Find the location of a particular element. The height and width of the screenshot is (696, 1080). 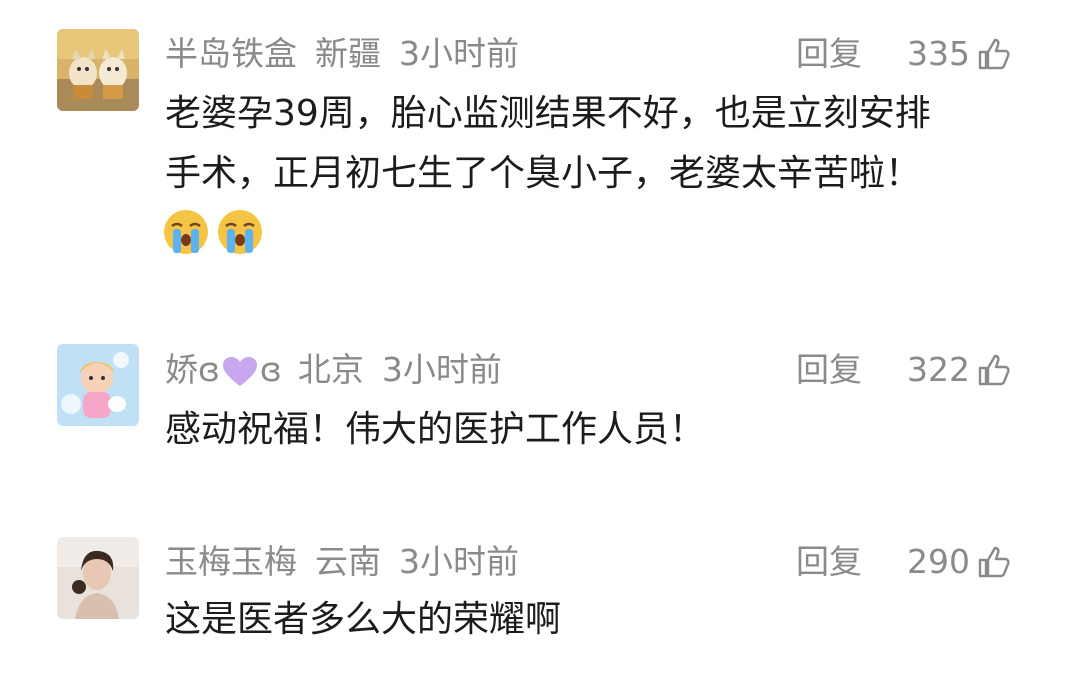

comment-meta: 娇ɞ ɞ 北京 3小时前 is located at coordinates (342, 370).